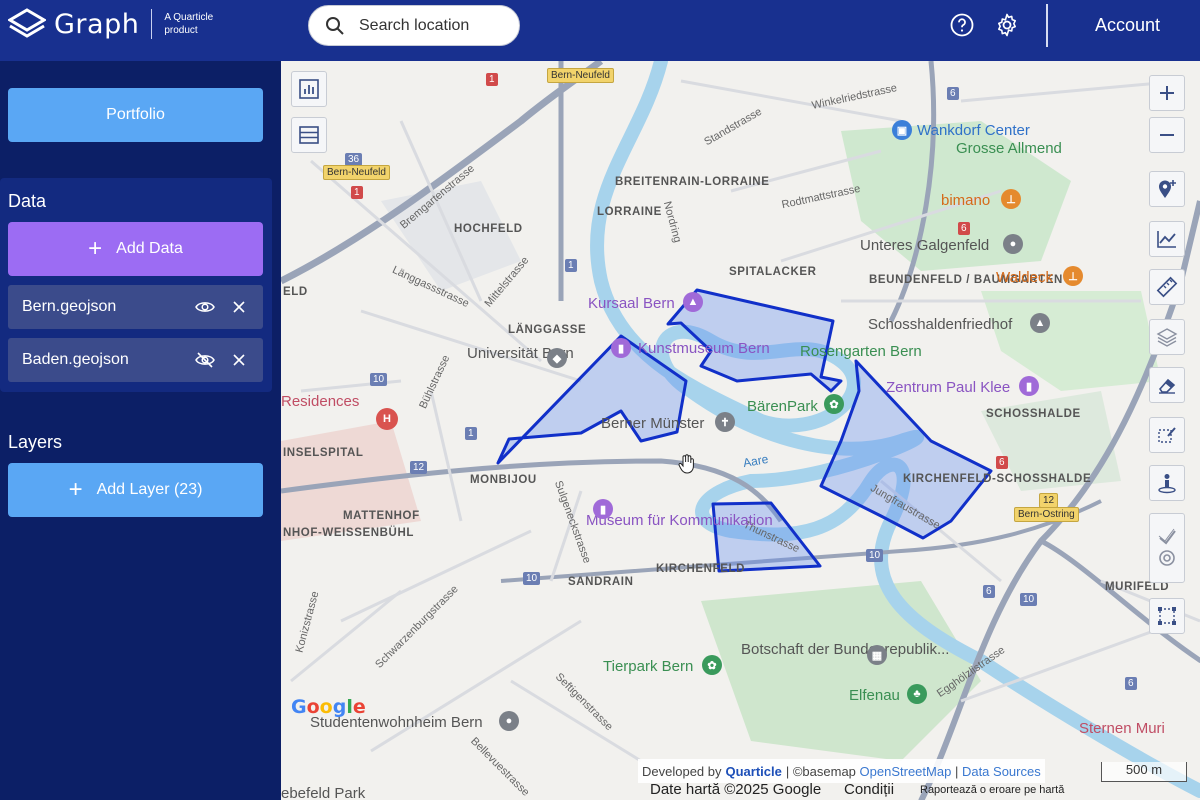 This screenshot has width=1200, height=800. Describe the element at coordinates (520, 353) in the screenshot. I see `poi-universitat: Universität Bern` at that location.